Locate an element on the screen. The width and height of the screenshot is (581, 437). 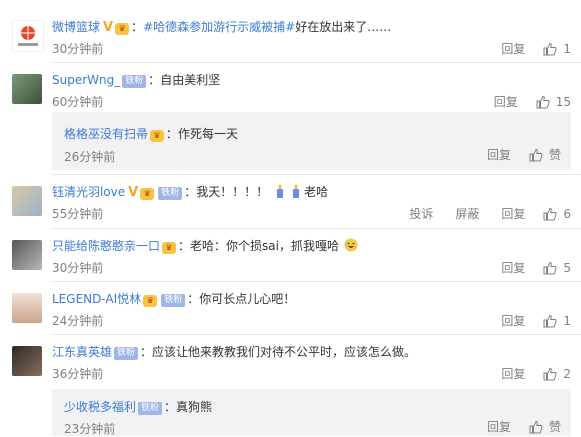
comment-line: LEGEND-AI悦林 ♛ 铁粉 ：你可长点儿心吧！ is located at coordinates (174, 299).